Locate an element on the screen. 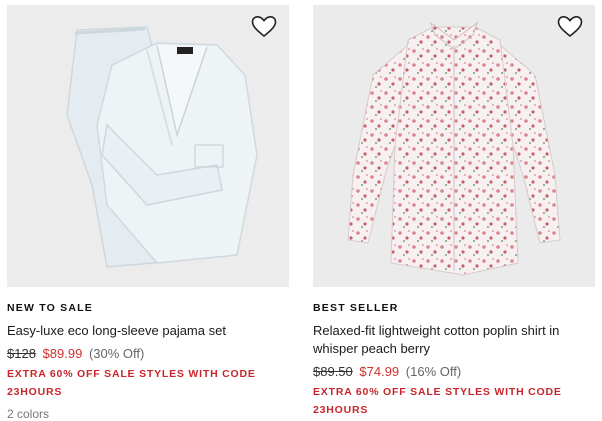 This screenshot has height=421, width=602. price-row: $89.50 $74.99 (16% Off) is located at coordinates (454, 372).